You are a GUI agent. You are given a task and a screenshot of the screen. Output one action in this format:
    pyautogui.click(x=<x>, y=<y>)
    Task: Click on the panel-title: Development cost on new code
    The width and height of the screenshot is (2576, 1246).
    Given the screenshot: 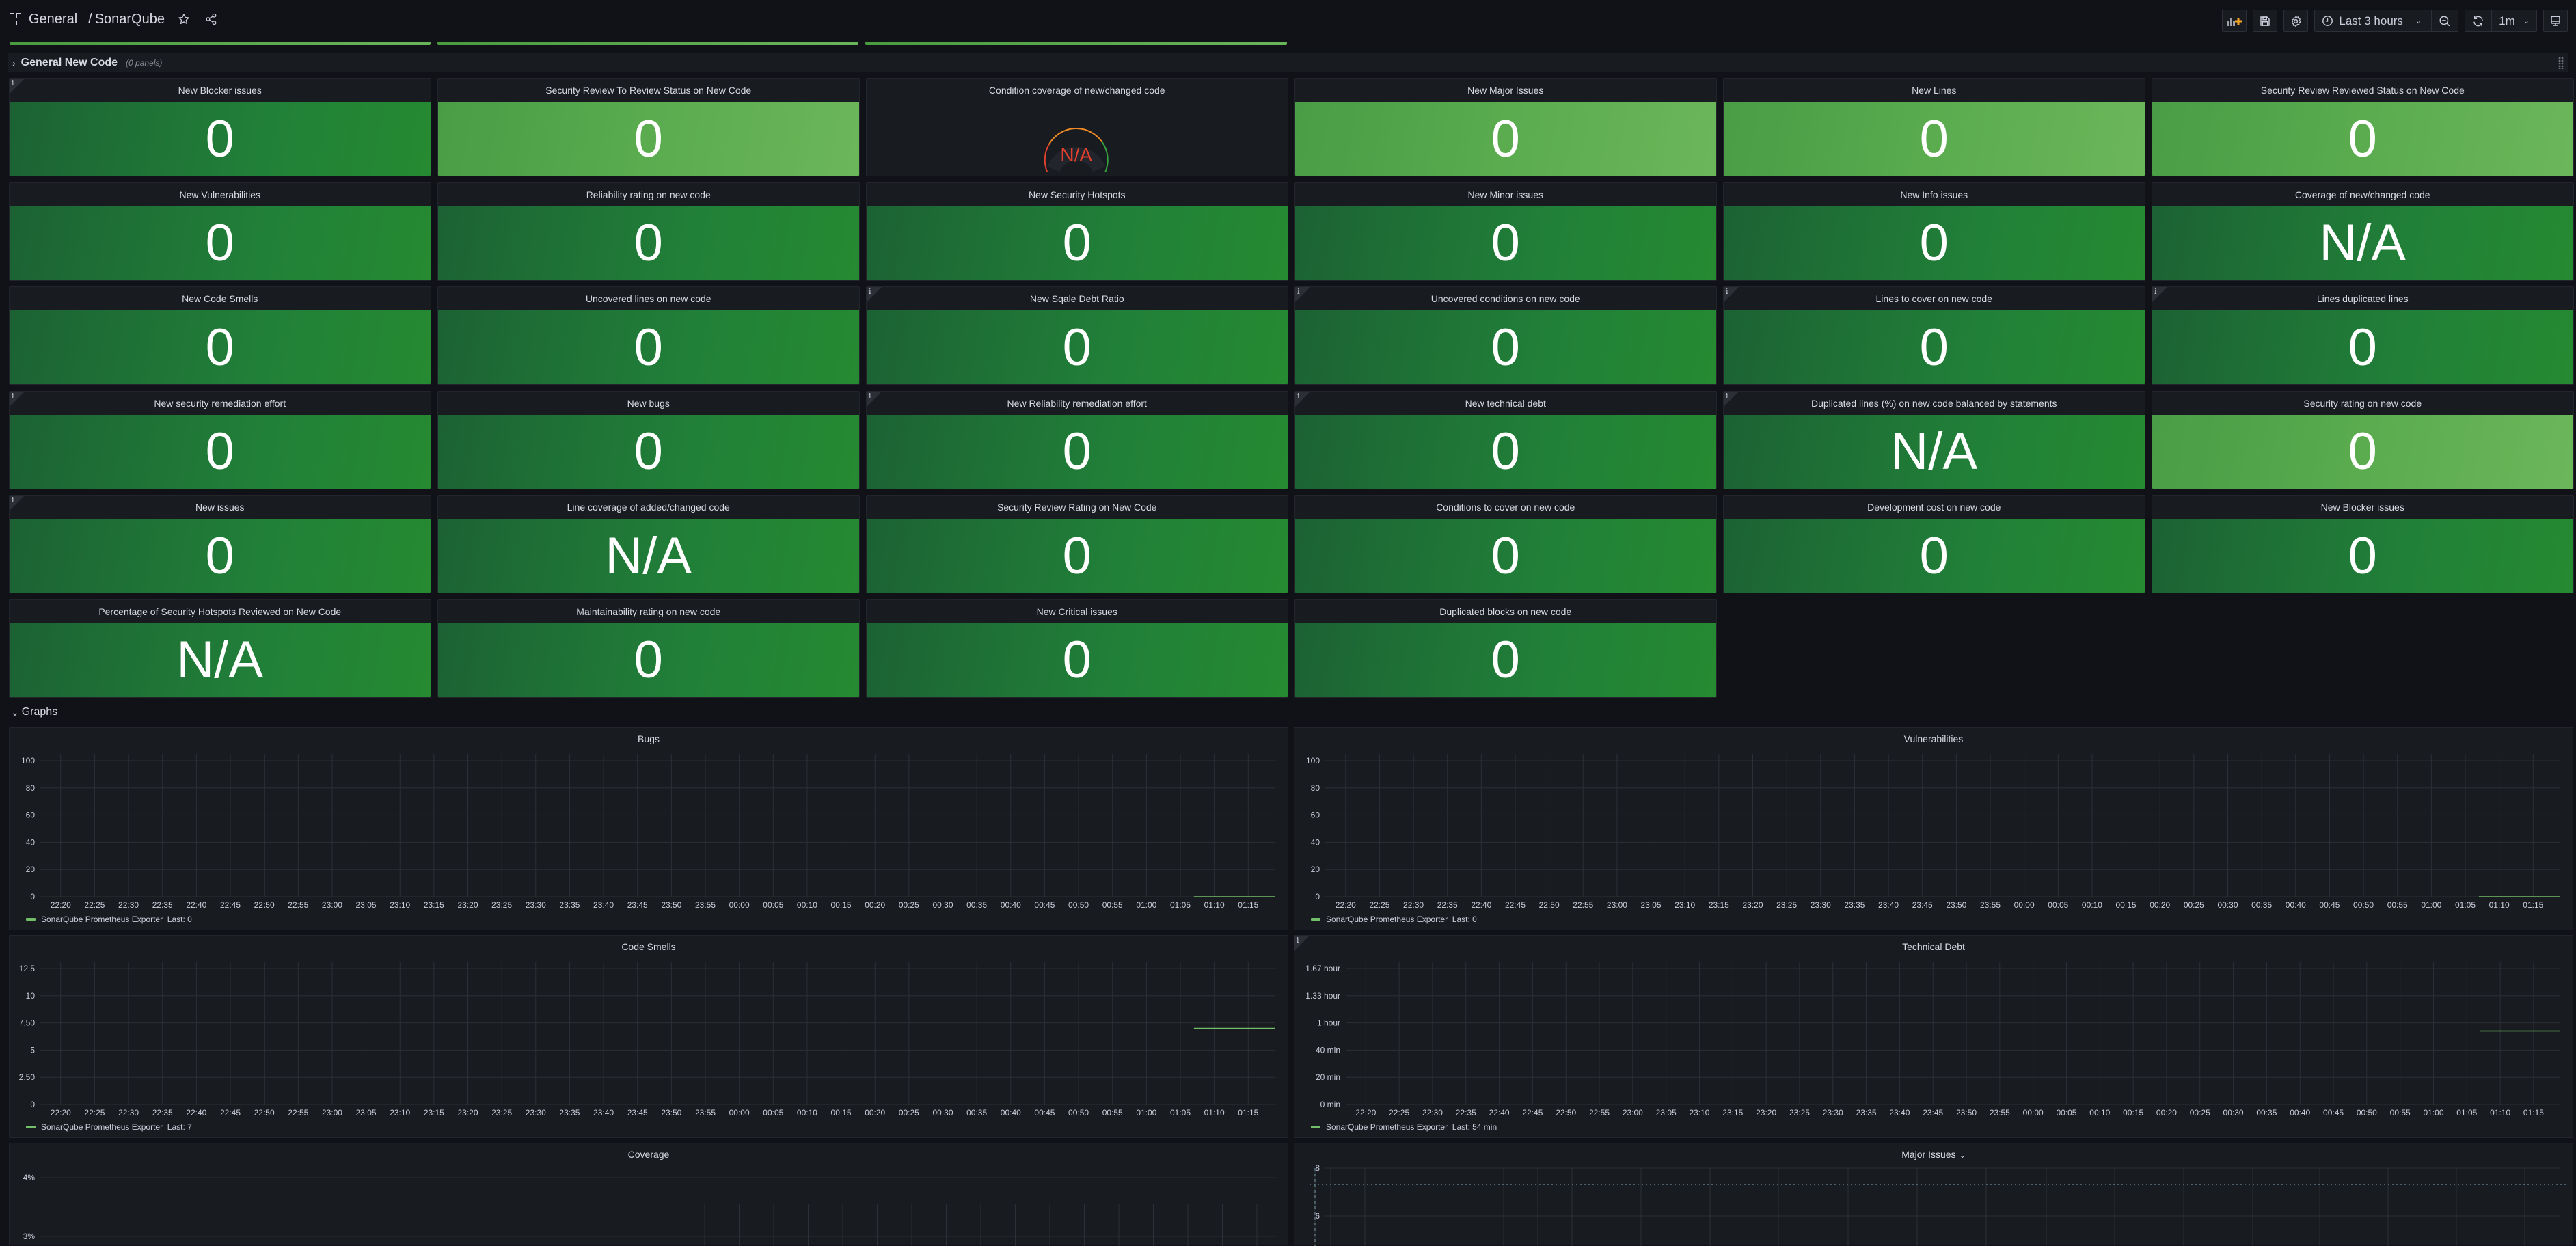 What is the action you would take?
    pyautogui.click(x=1935, y=507)
    